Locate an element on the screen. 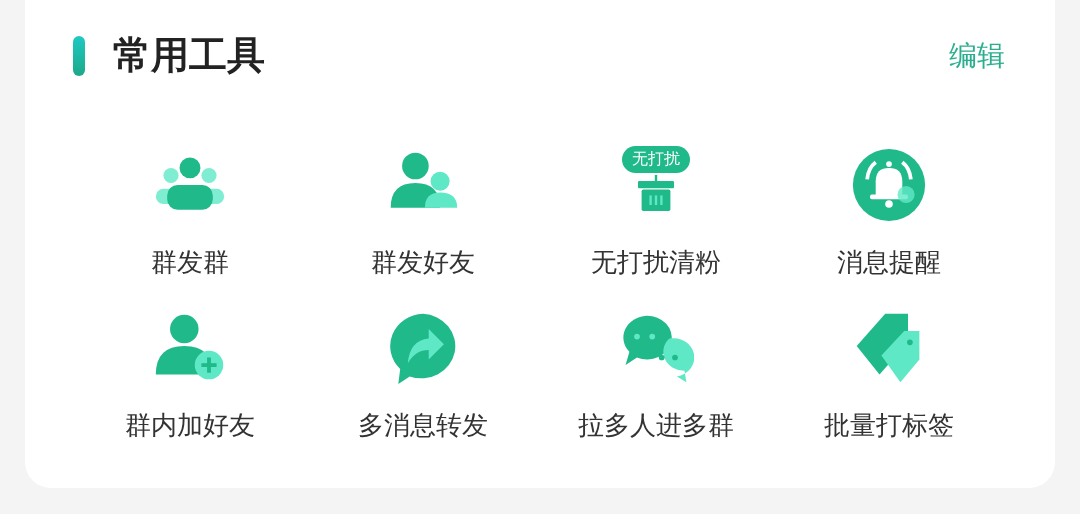  badge: 无打扰 is located at coordinates (655, 159).